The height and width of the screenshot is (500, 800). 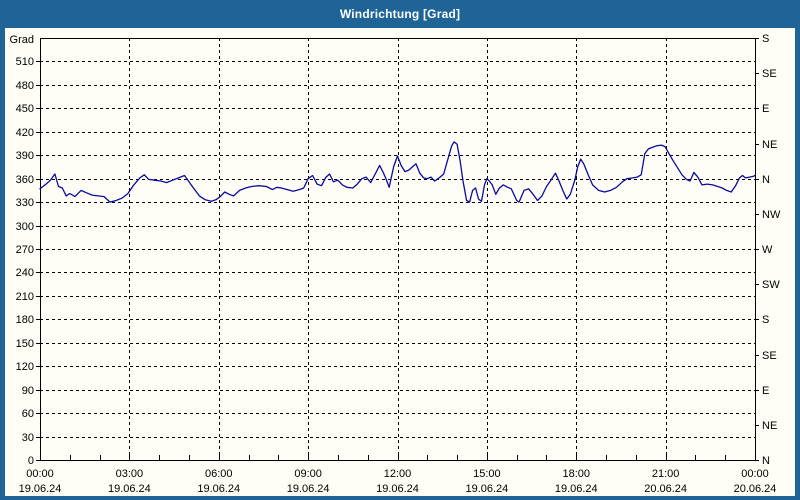 What do you see at coordinates (219, 474) in the screenshot?
I see `x-axis-time-label: 06:00` at bounding box center [219, 474].